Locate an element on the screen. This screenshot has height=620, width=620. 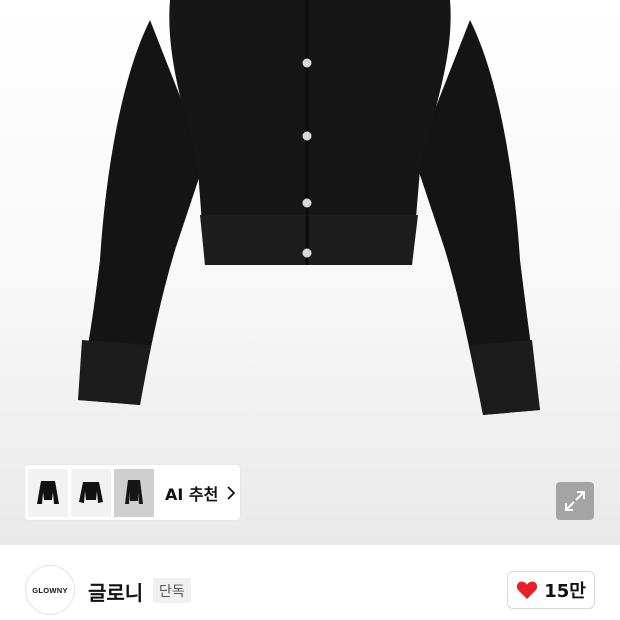
heart-icon is located at coordinates (527, 590).